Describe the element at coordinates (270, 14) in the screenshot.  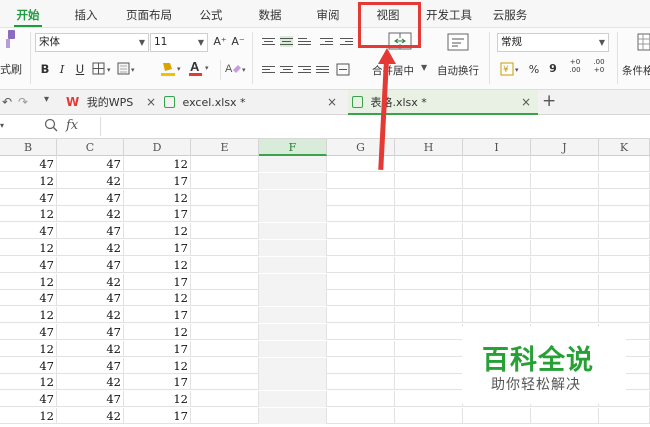
I see `tab-data: 数据` at that location.